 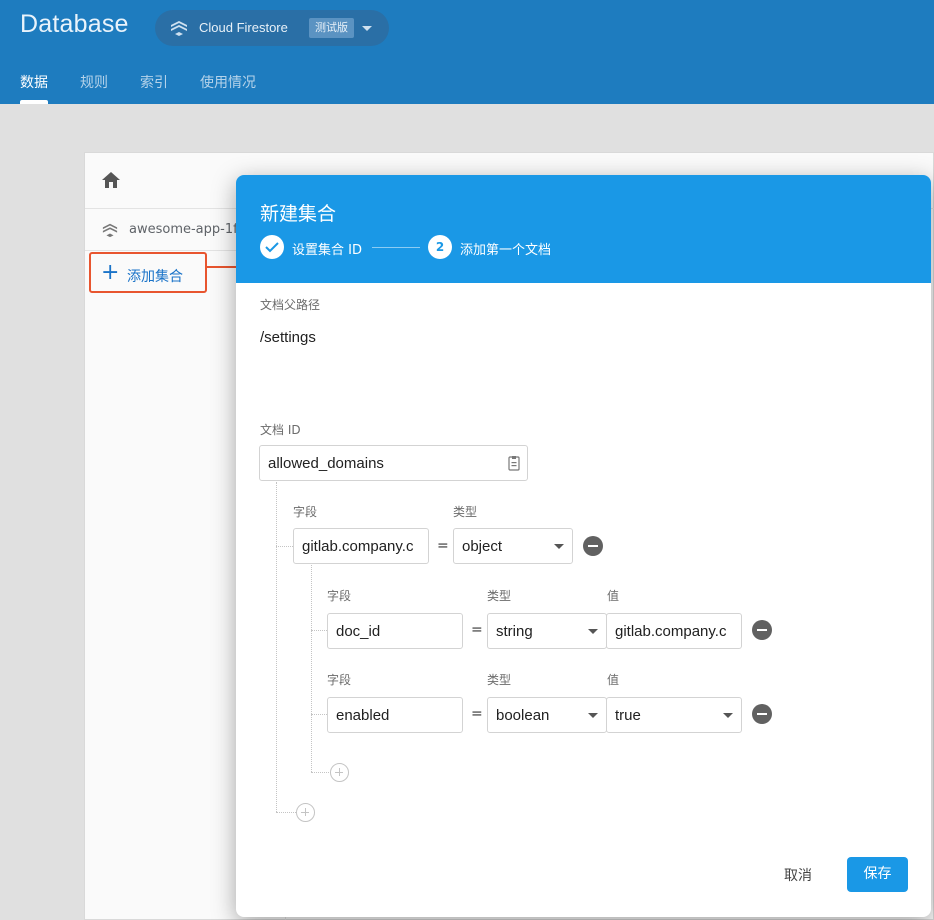 I want to click on doc-id-value: allowed_domains, so click(x=326, y=463).